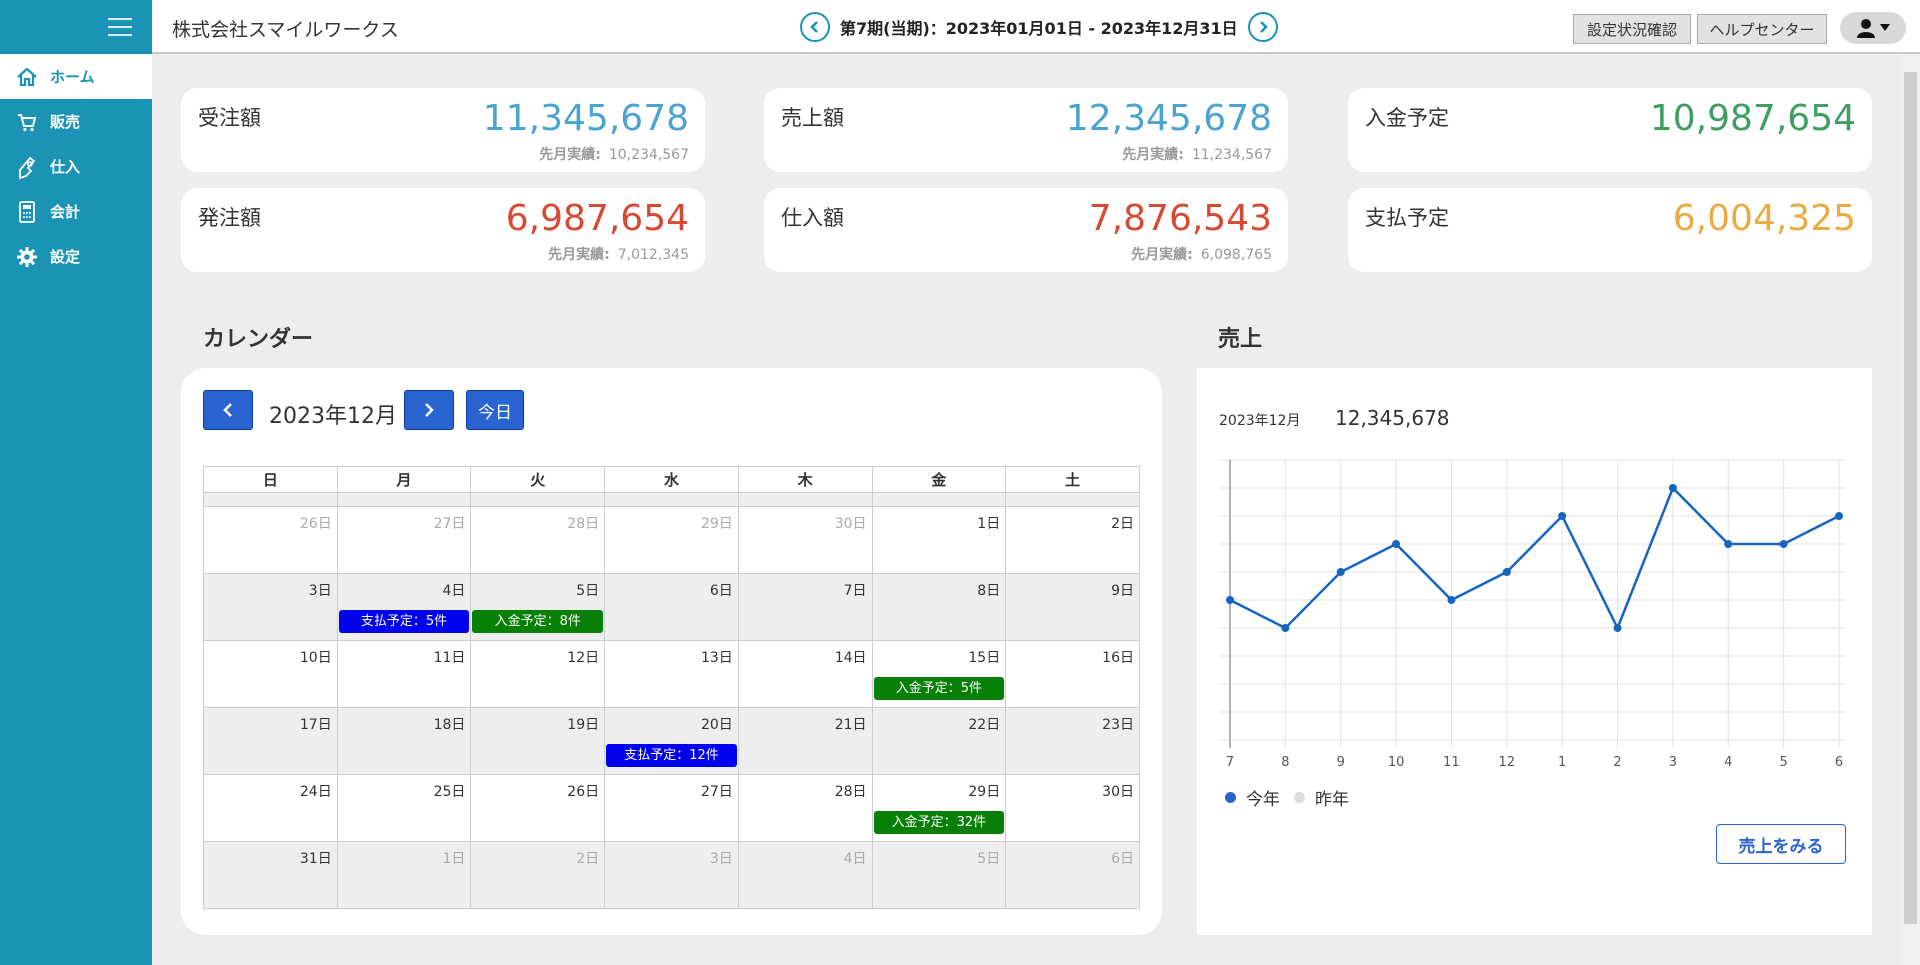 The height and width of the screenshot is (965, 1920). Describe the element at coordinates (588, 859) in the screenshot. I see `day-number: 2日` at that location.